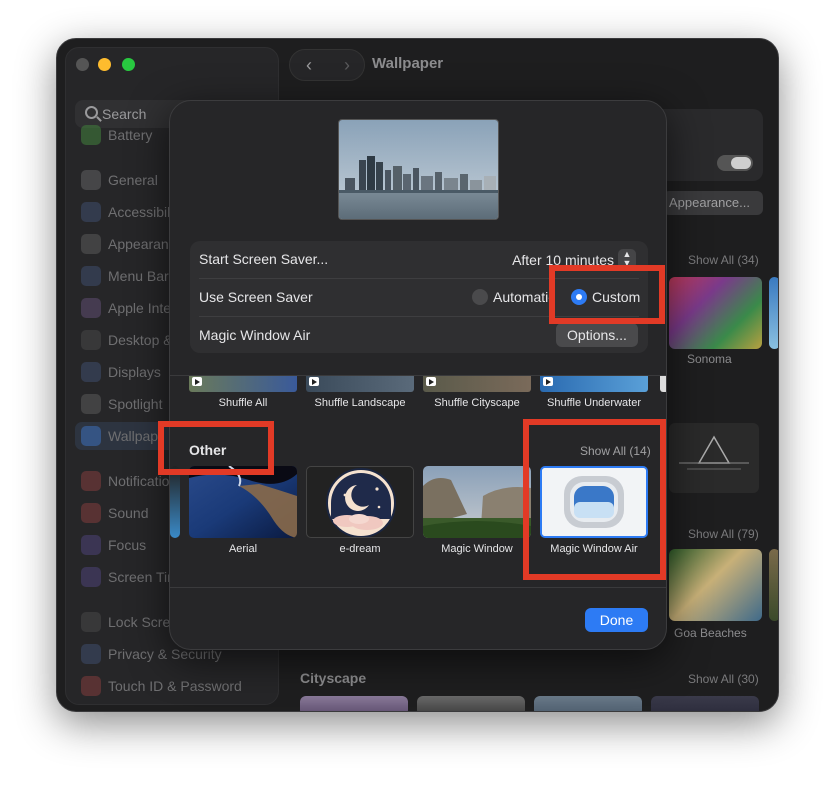 The width and height of the screenshot is (835, 787). I want to click on tile-e-dream, so click(360, 502).